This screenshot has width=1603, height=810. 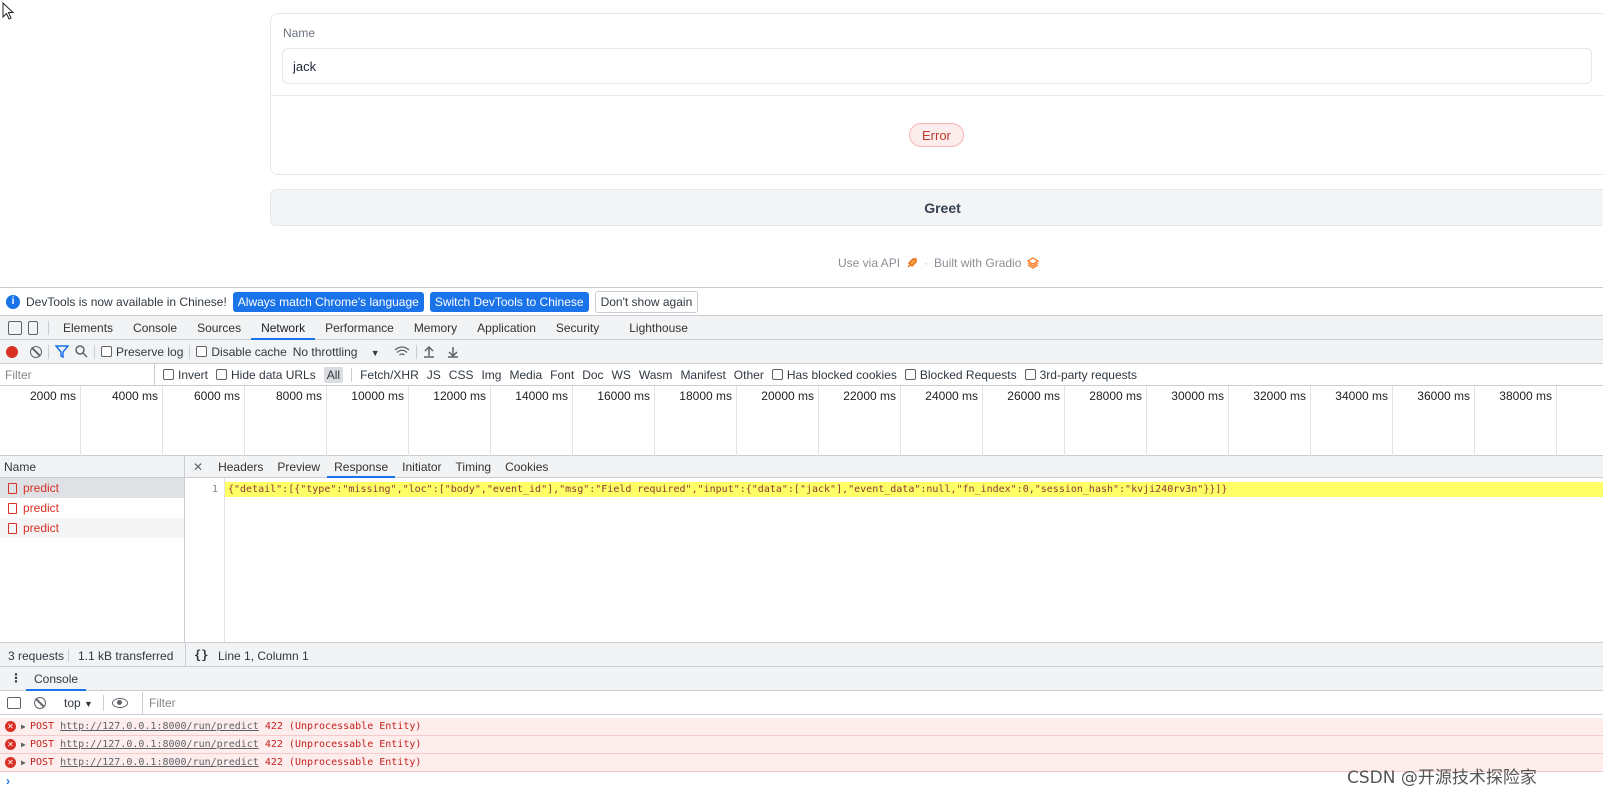 I want to click on clear-icon, so click(x=36, y=351).